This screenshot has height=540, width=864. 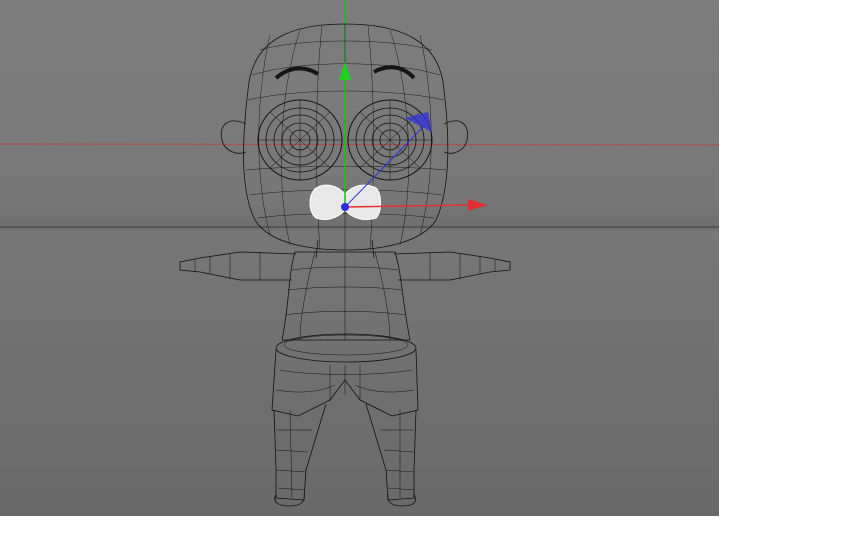 What do you see at coordinates (478, 205) in the screenshot?
I see `gizmo-x-arrow-icon` at bounding box center [478, 205].